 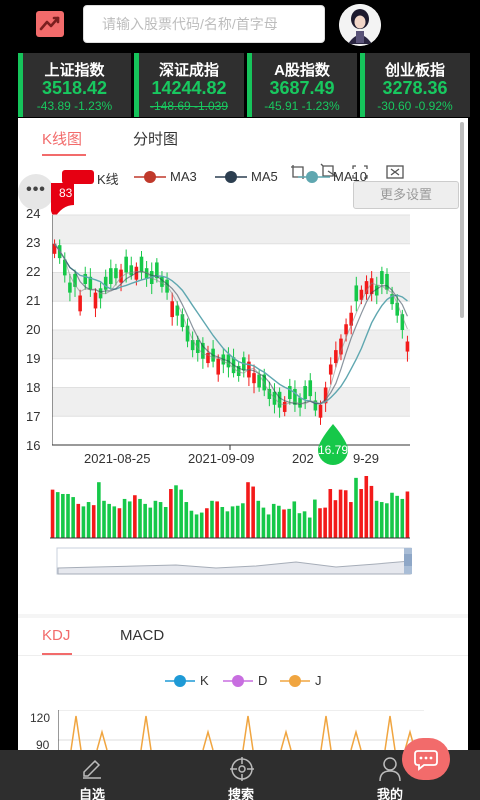 I want to click on nav-item-search: 搜索, so click(x=241, y=775).